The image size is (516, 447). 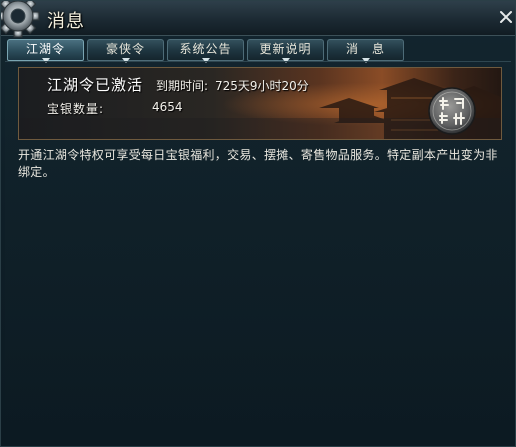 I want to click on expire-value: 725天9小时20分, so click(x=262, y=86).